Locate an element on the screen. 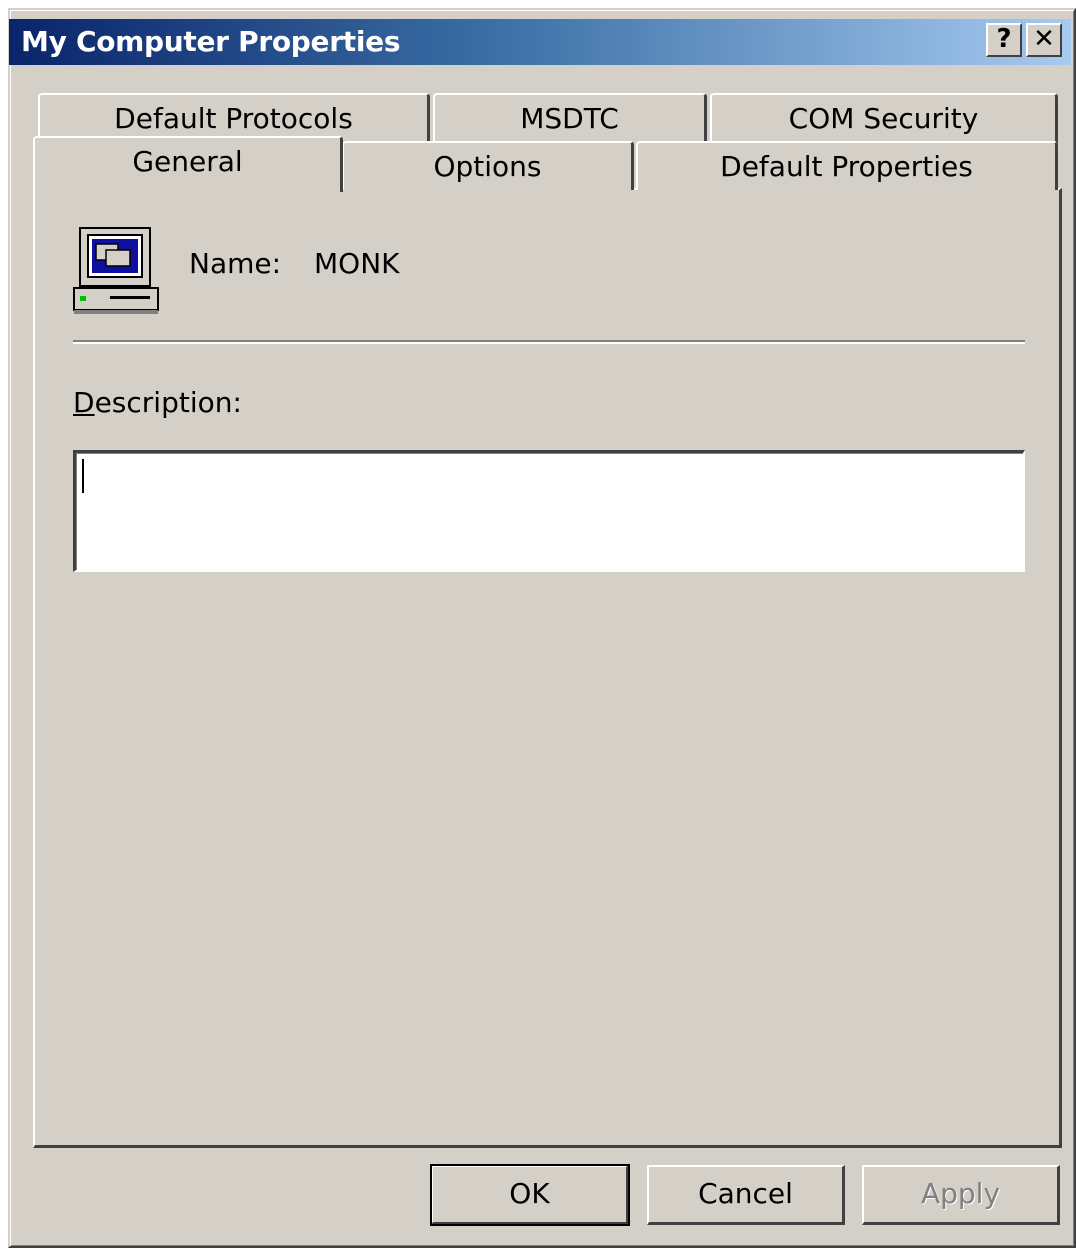  tab-general: General is located at coordinates (188, 164).